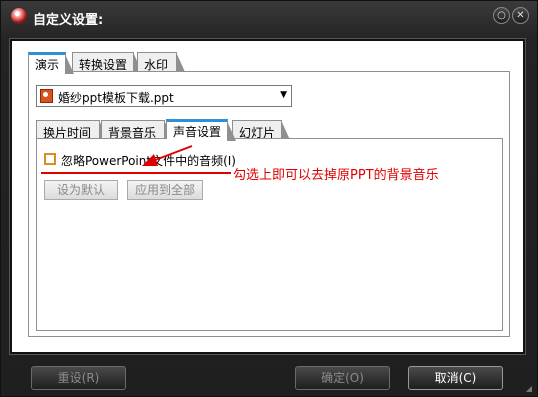 The width and height of the screenshot is (538, 397). What do you see at coordinates (501, 15) in the screenshot?
I see `minimize-icon: ○` at bounding box center [501, 15].